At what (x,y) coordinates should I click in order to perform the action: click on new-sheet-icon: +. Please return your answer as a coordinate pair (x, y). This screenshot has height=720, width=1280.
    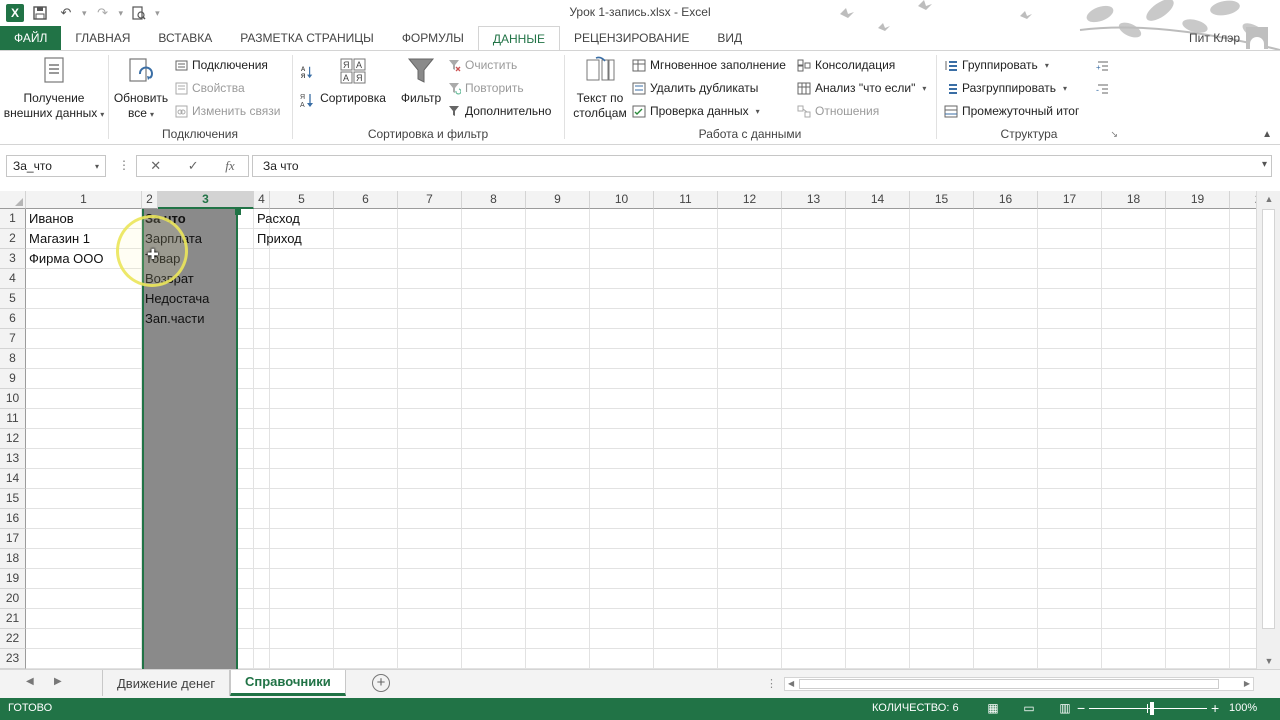
    Looking at the image, I should click on (381, 683).